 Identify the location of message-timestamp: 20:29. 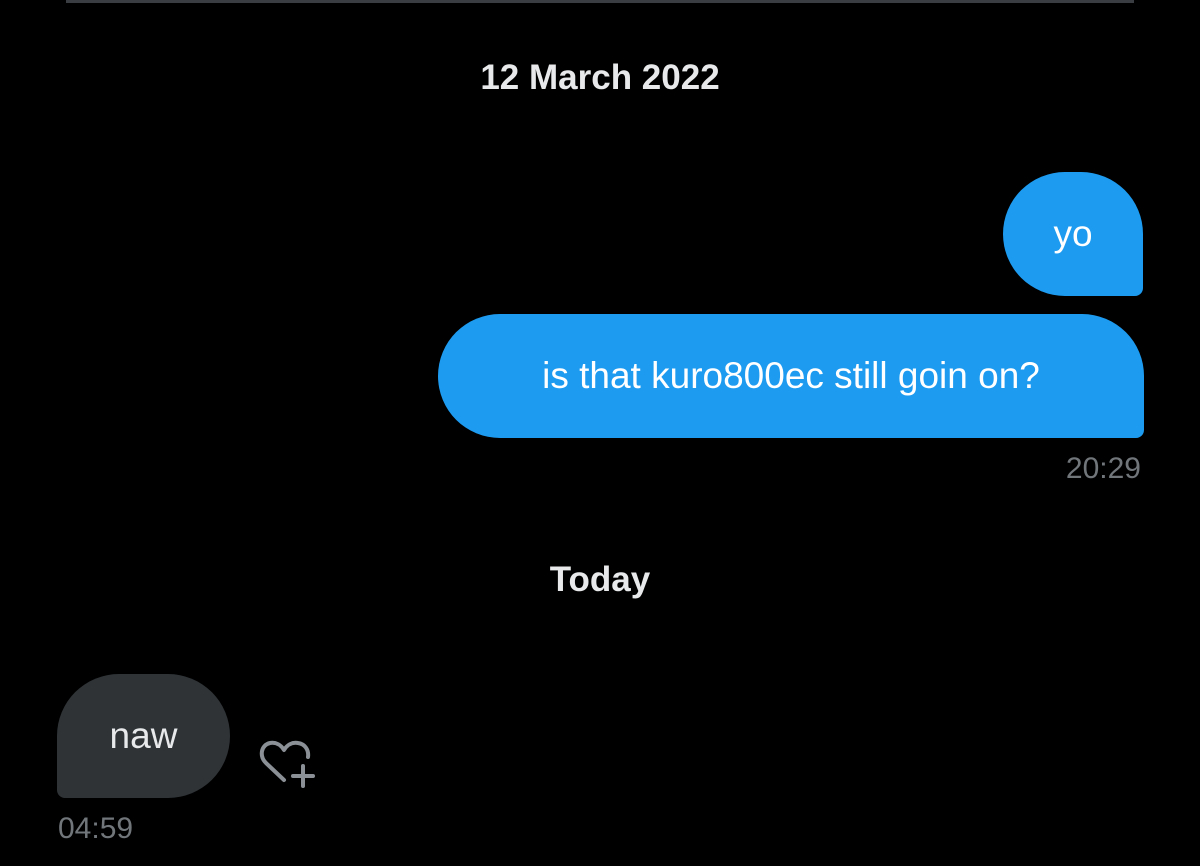
(1103, 468).